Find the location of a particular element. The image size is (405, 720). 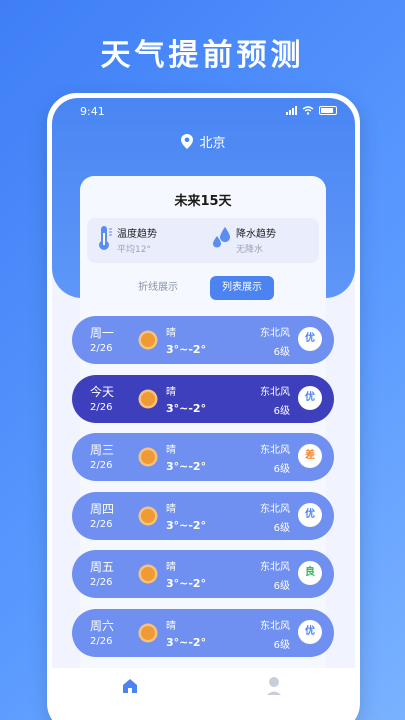

day-name: 周三 is located at coordinates (102, 450).